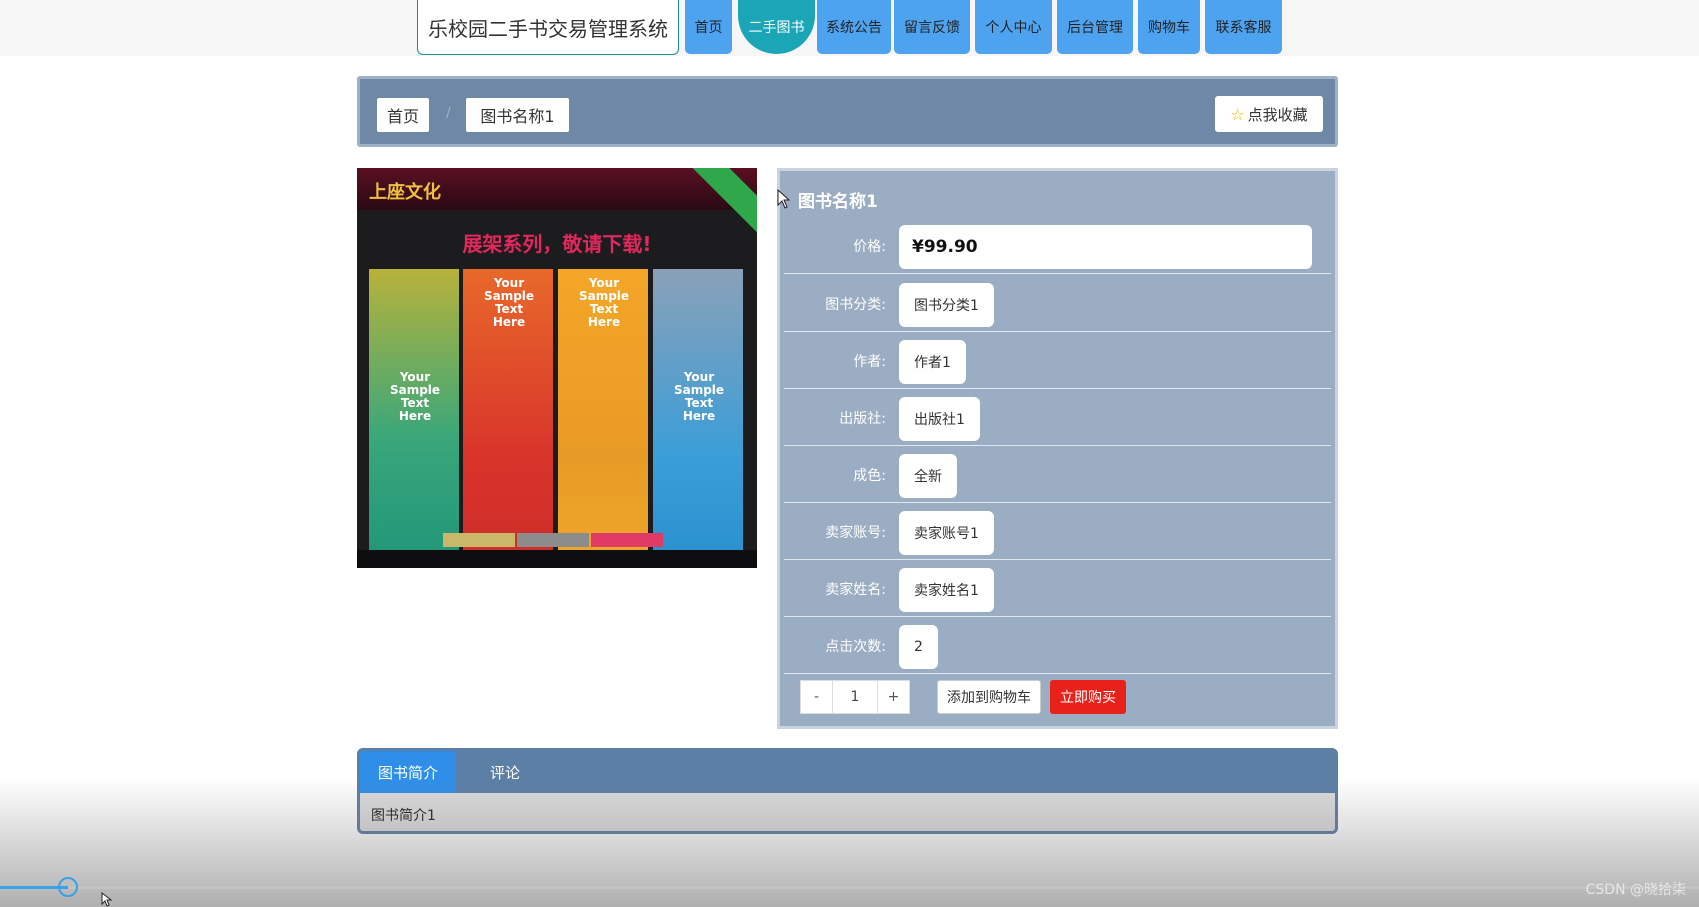 This screenshot has height=907, width=1699. What do you see at coordinates (849, 887) in the screenshot?
I see `video-progress-track` at bounding box center [849, 887].